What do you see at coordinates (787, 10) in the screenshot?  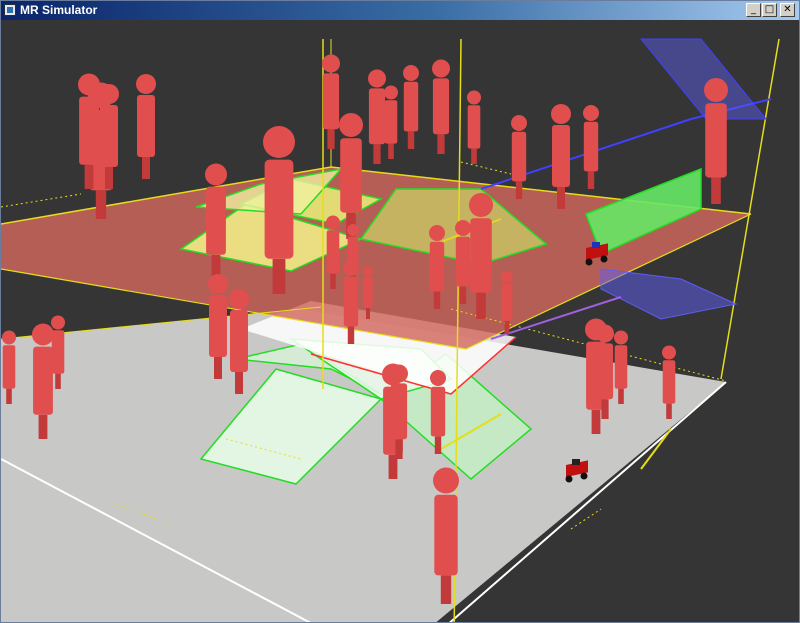 I see `close-button: ✕` at bounding box center [787, 10].